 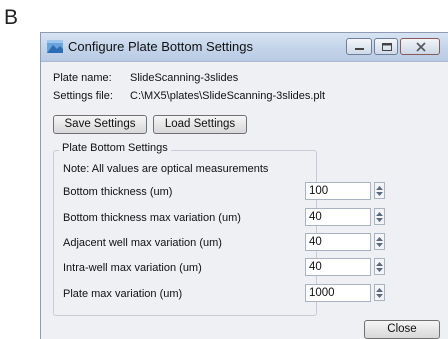 What do you see at coordinates (228, 96) in the screenshot?
I see `settings-file-value: C:\MX5\plates\SlideScanning-3slides.plt` at bounding box center [228, 96].